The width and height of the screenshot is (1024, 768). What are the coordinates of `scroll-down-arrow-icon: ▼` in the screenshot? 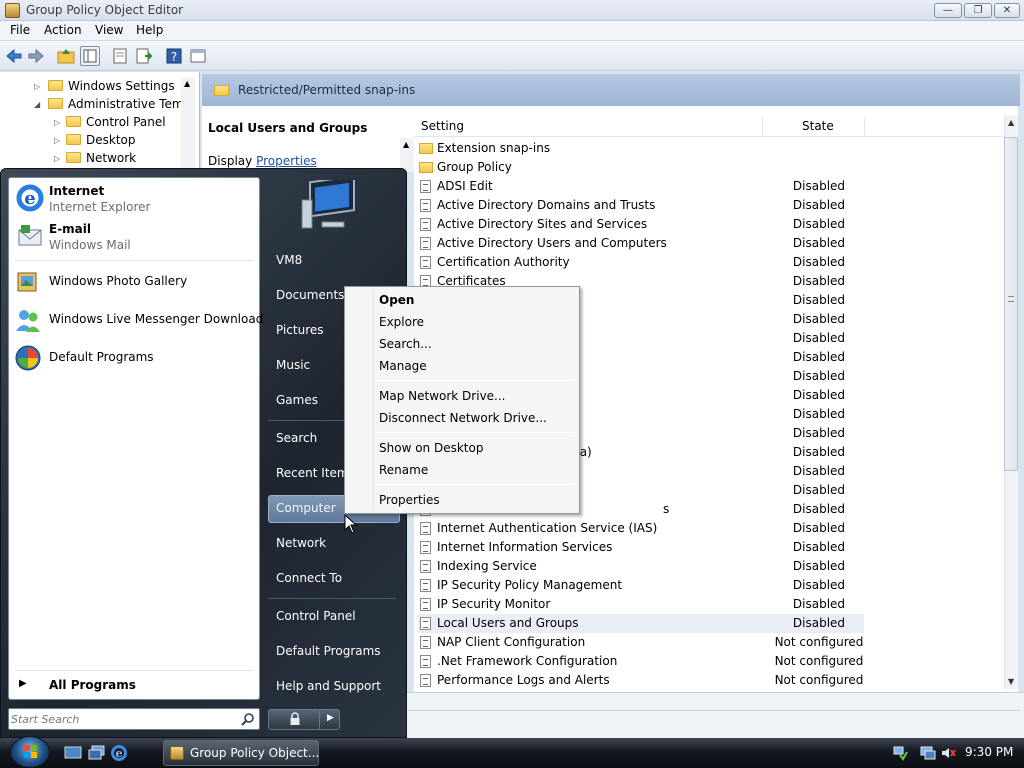 It's located at (1011, 681).